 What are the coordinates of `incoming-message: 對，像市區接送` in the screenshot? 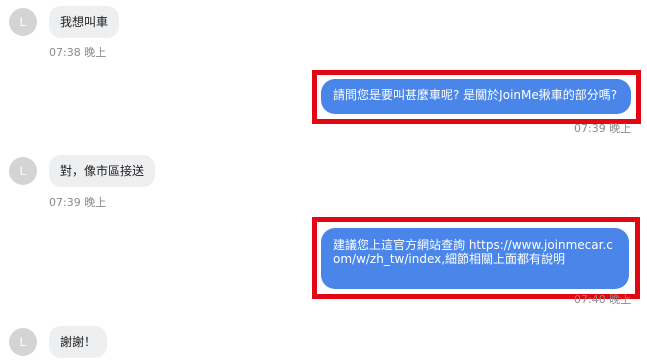 It's located at (102, 171).